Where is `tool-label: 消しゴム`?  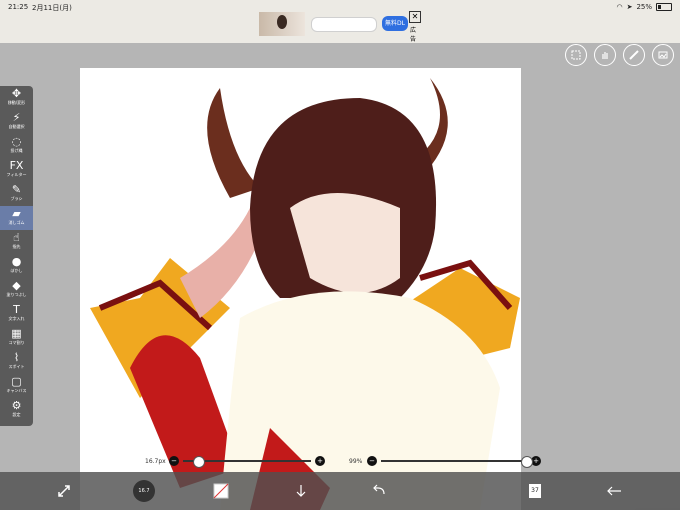 tool-label: 消しゴム is located at coordinates (16, 222).